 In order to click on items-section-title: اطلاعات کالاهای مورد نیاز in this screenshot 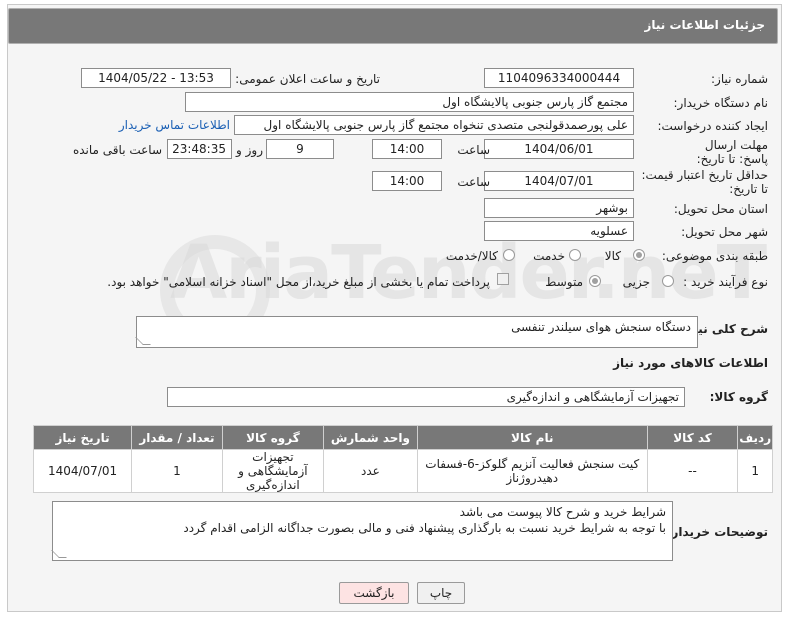, I will do `click(690, 363)`.